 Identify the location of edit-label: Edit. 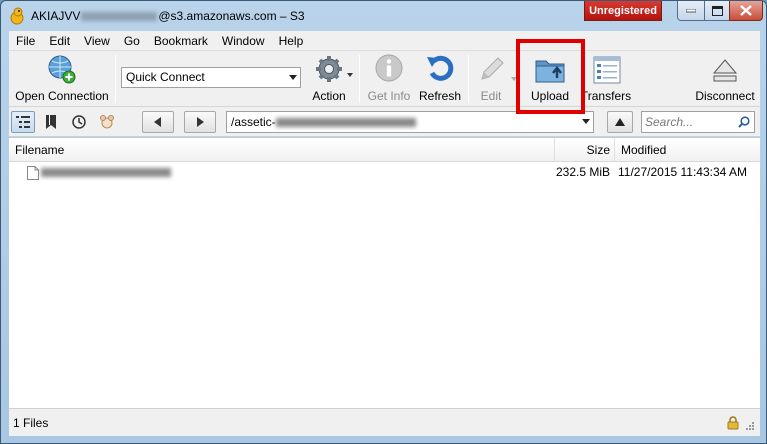
(491, 96).